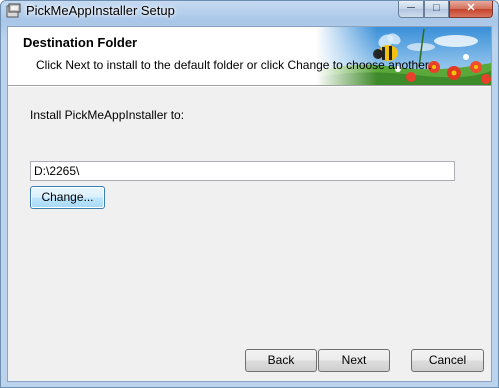 This screenshot has width=499, height=388. What do you see at coordinates (242, 171) in the screenshot?
I see `install-path-field` at bounding box center [242, 171].